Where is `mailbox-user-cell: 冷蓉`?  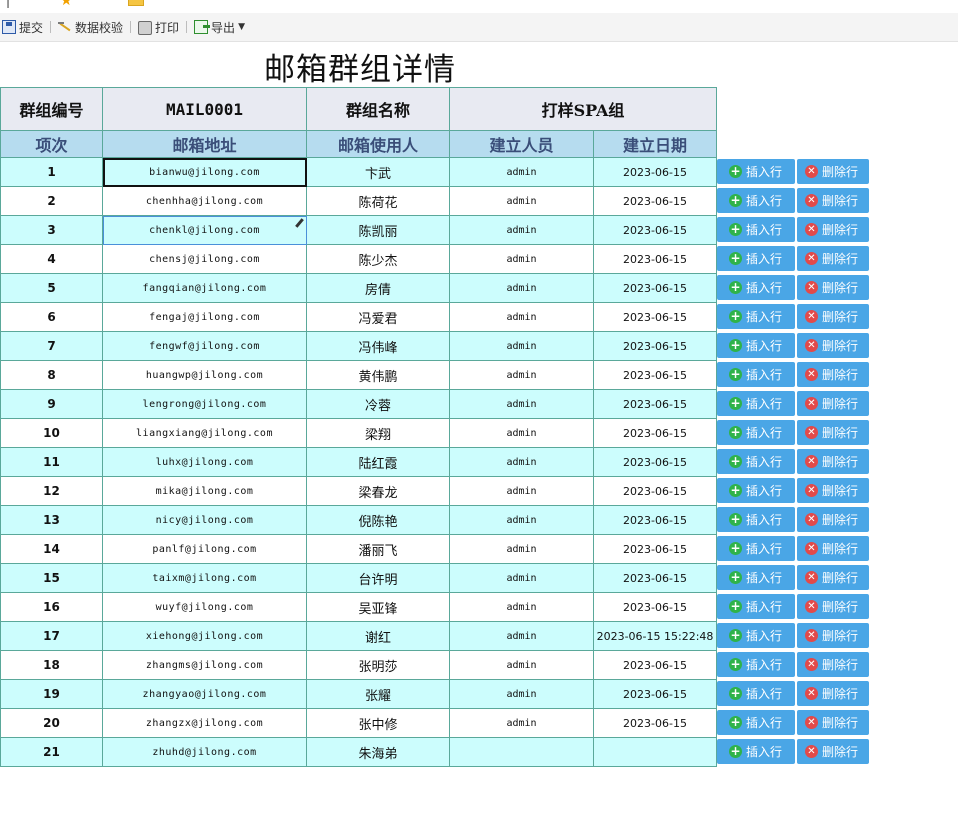
mailbox-user-cell: 冷蓉 is located at coordinates (378, 404).